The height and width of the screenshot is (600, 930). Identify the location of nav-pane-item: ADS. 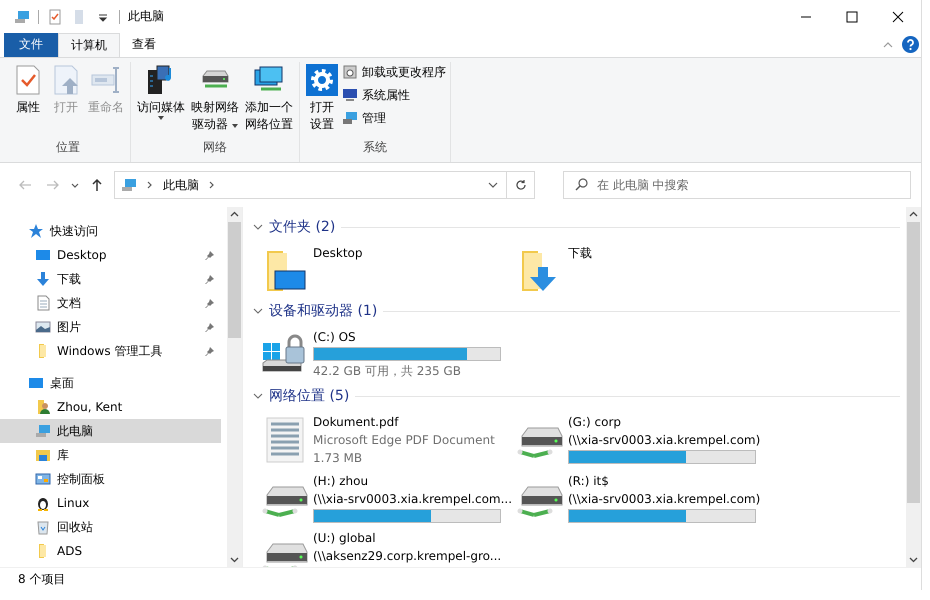
(110, 551).